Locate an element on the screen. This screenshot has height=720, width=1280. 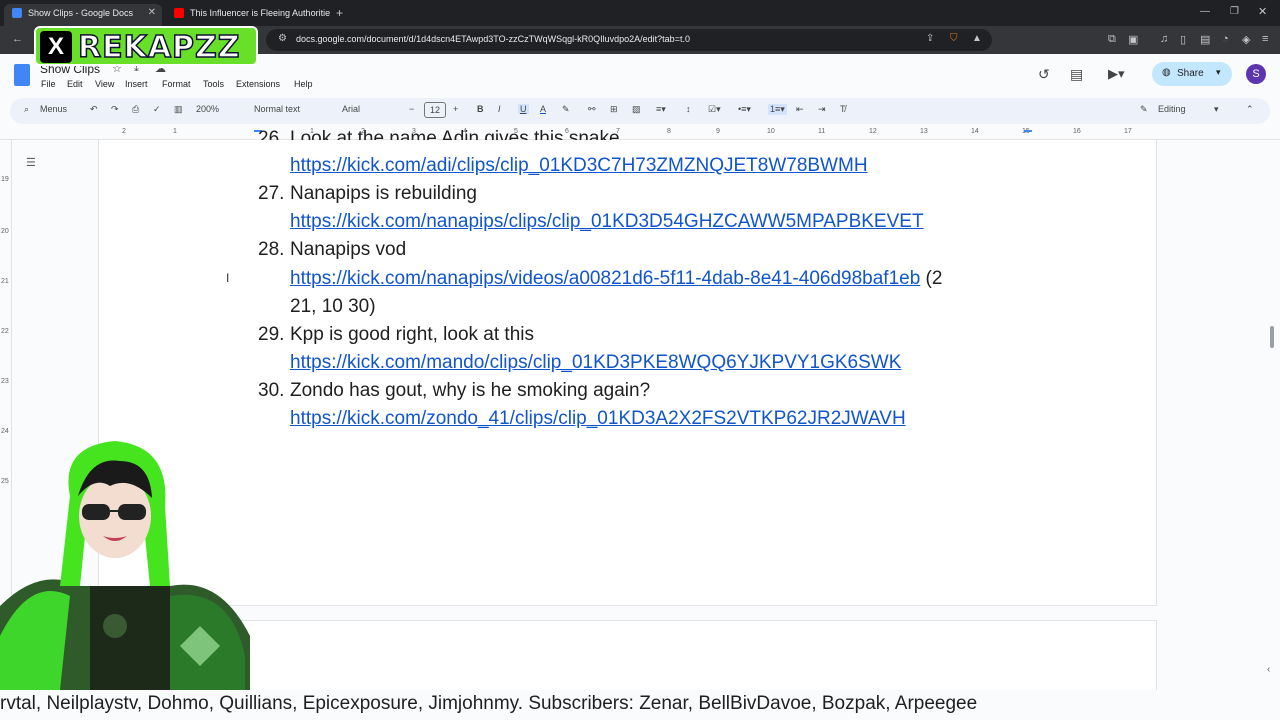
avatar: S is located at coordinates (1256, 74).